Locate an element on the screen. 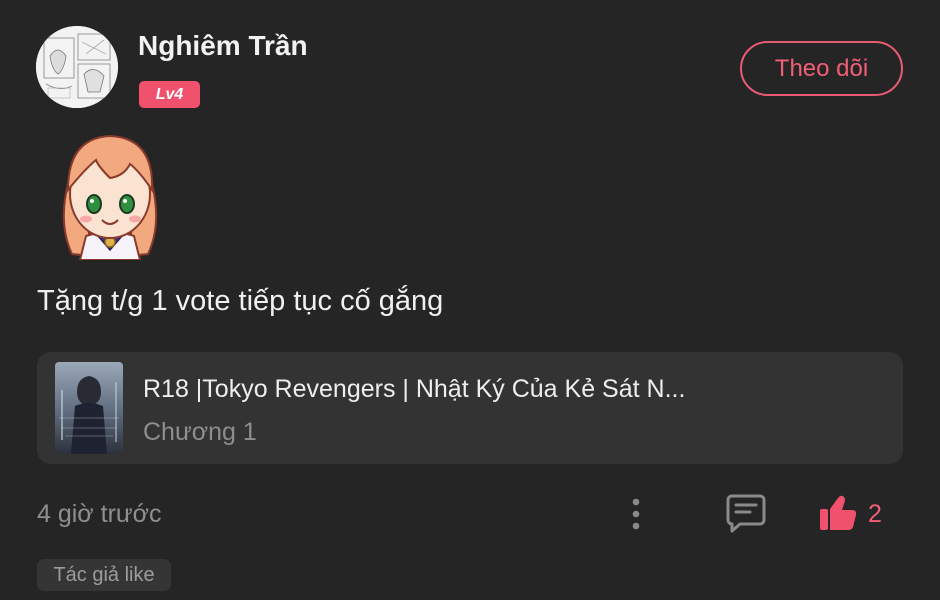 Image resolution: width=940 pixels, height=600 pixels. level-badge: Lv4 is located at coordinates (169, 94).